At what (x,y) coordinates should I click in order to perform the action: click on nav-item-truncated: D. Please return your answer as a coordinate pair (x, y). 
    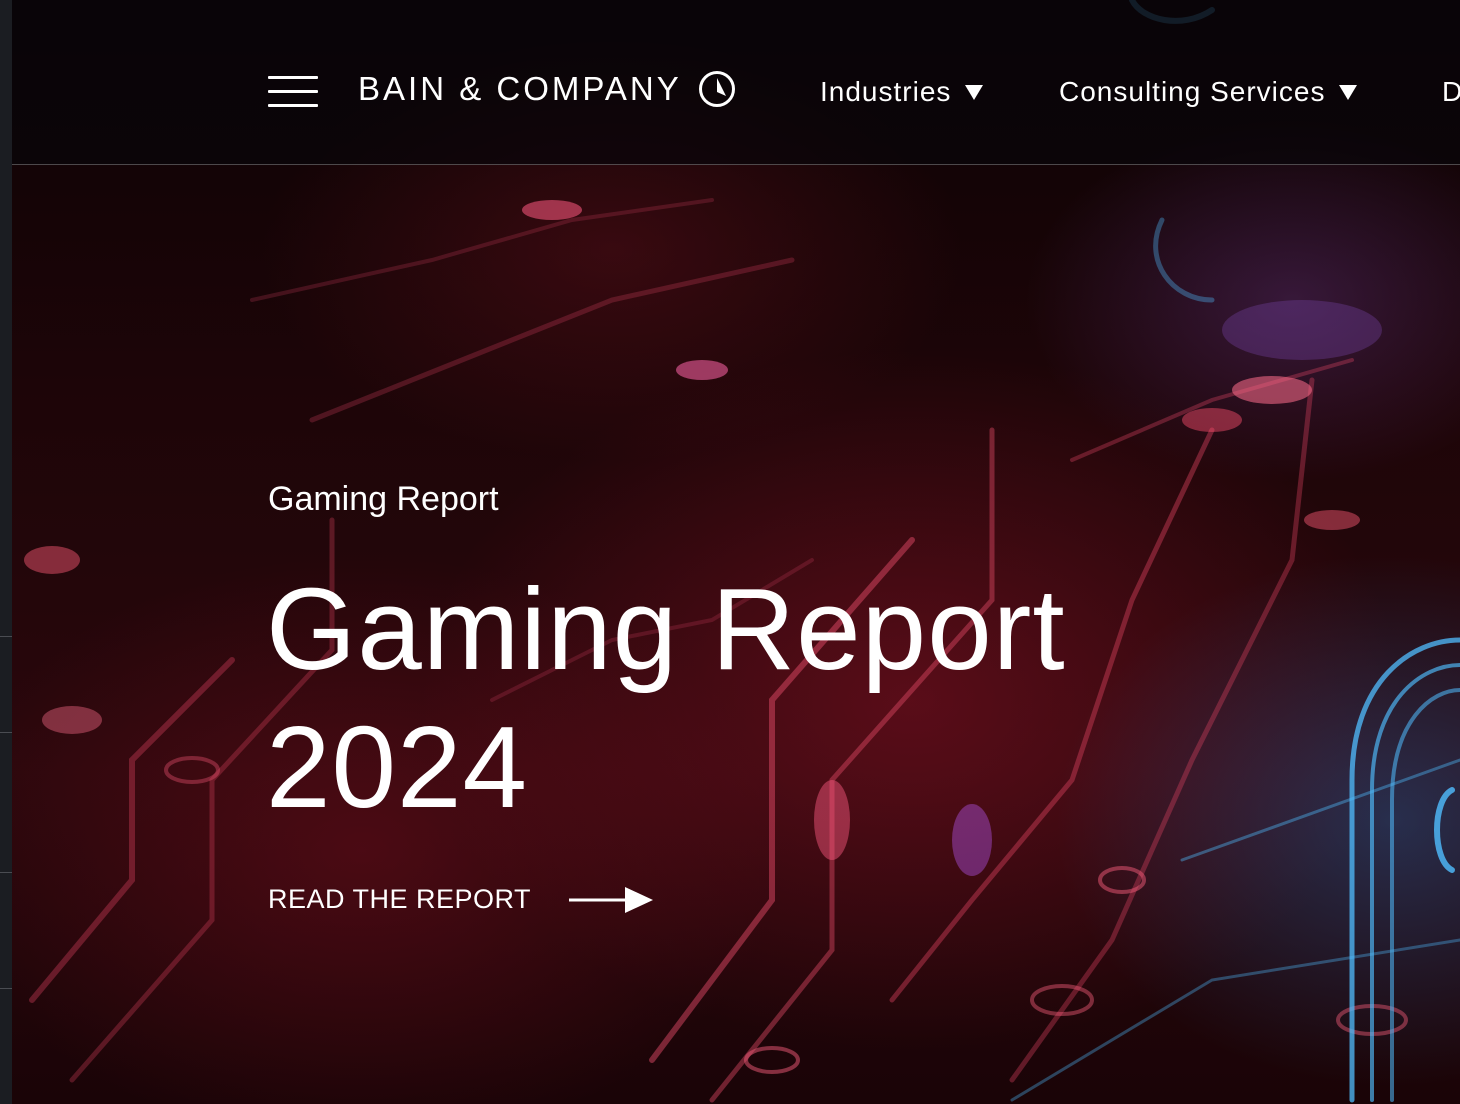
    Looking at the image, I should click on (1451, 92).